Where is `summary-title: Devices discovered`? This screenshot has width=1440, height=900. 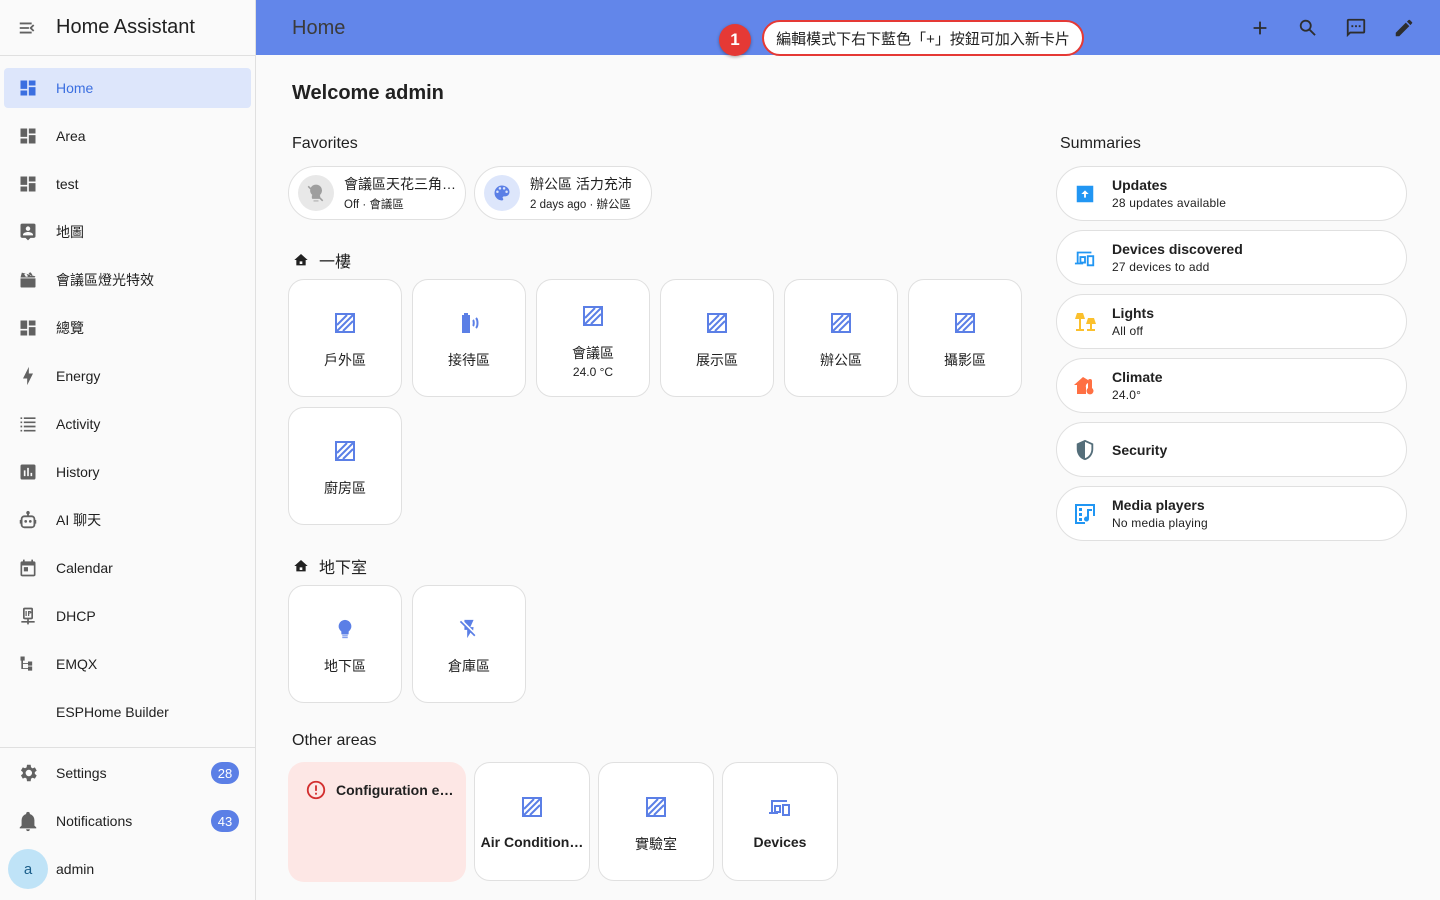
summary-title: Devices discovered is located at coordinates (1177, 249).